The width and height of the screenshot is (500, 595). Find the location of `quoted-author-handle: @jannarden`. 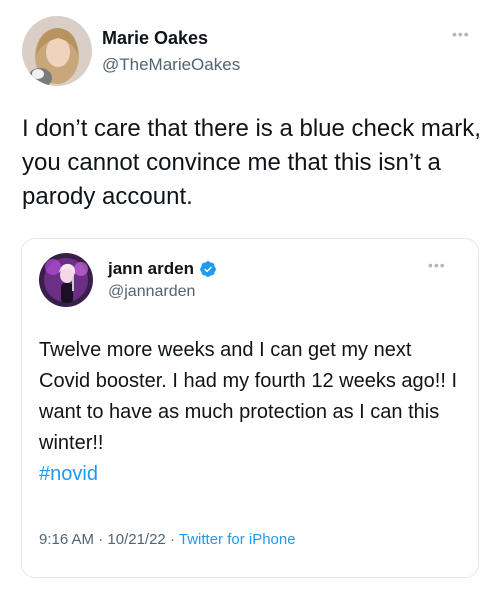

quoted-author-handle: @jannarden is located at coordinates (151, 292).